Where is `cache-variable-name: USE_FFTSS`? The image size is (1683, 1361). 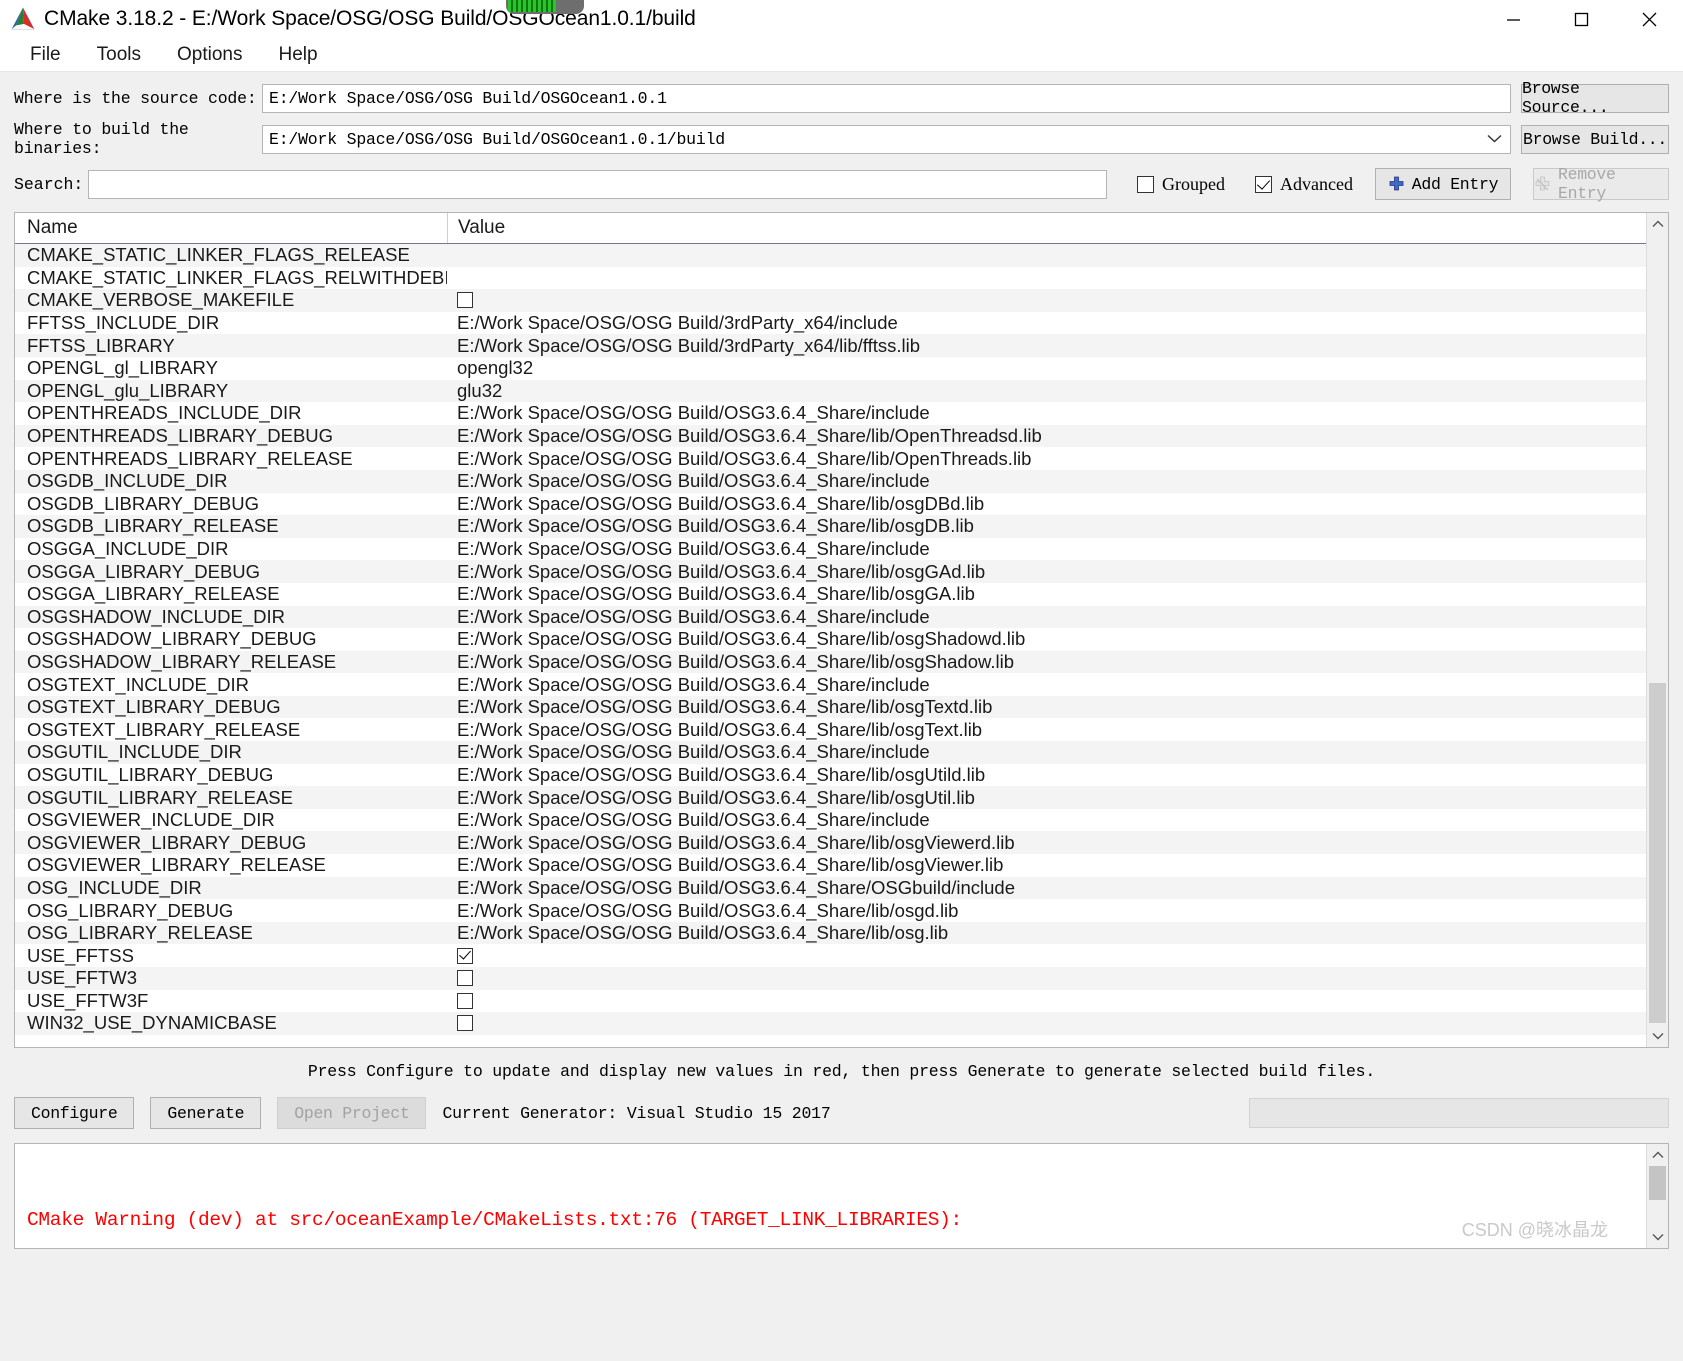
cache-variable-name: USE_FFTSS is located at coordinates (231, 956).